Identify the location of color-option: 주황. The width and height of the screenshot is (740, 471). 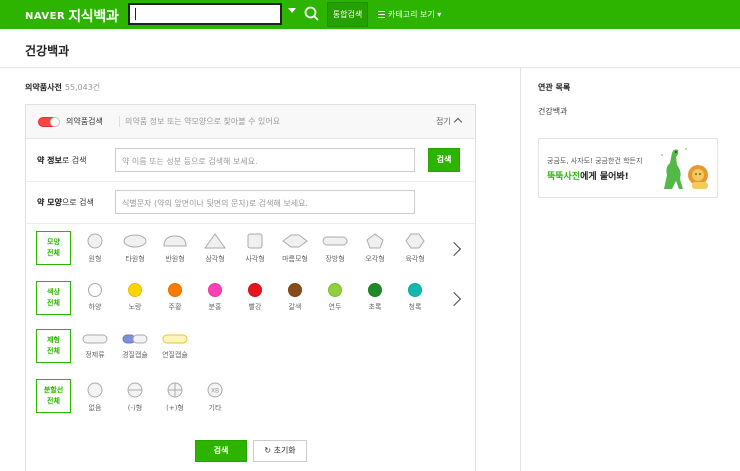
(175, 297).